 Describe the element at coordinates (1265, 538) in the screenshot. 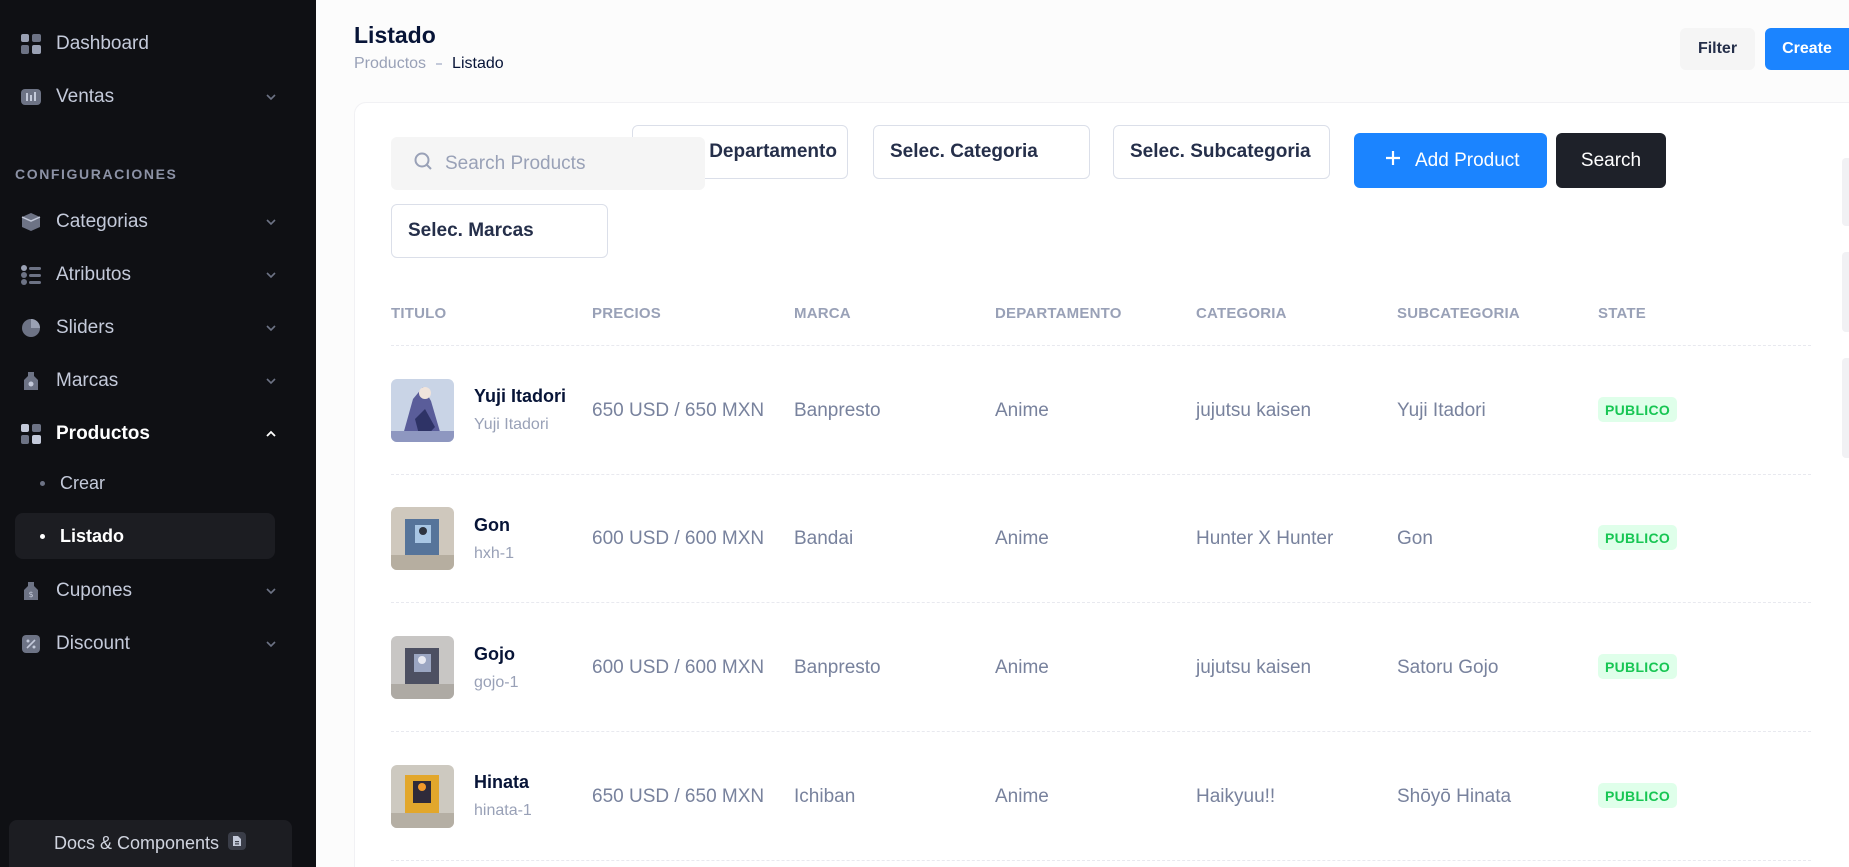

I see `product-category: Hunter X Hunter` at that location.